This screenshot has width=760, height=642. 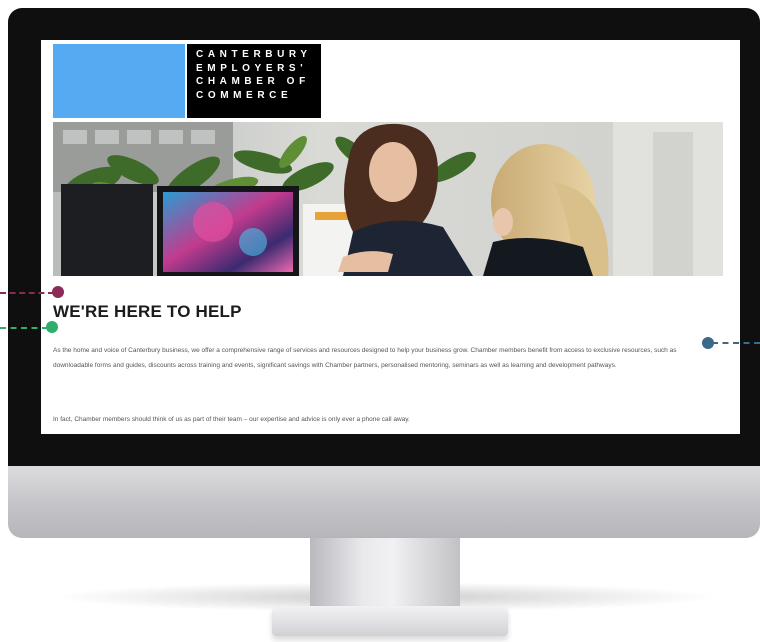 What do you see at coordinates (252, 68) in the screenshot?
I see `logo-line: EMPLOYERS'` at bounding box center [252, 68].